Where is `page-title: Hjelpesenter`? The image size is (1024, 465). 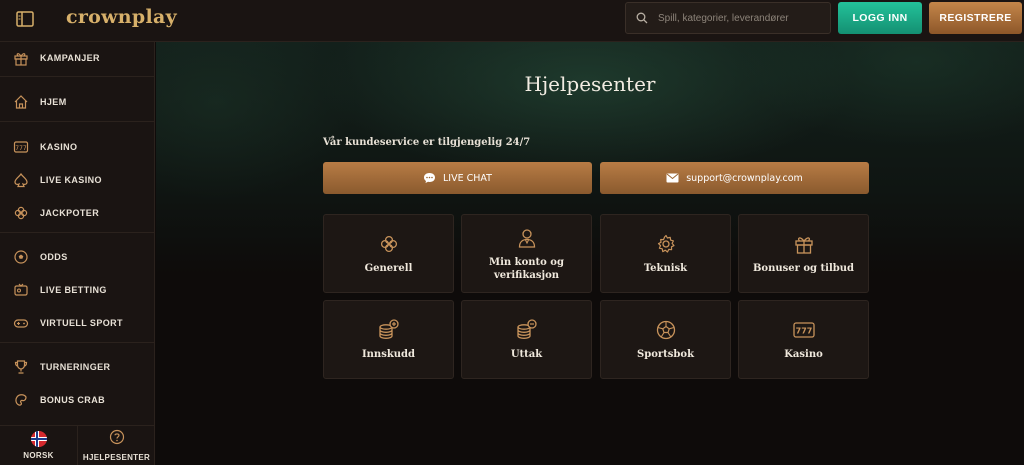 page-title: Hjelpesenter is located at coordinates (590, 84).